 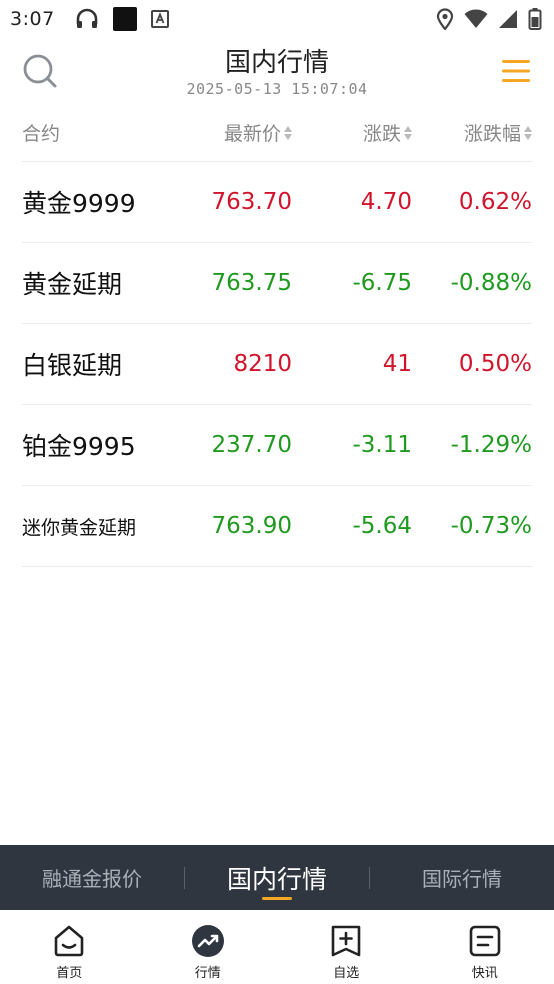 I want to click on latest-price: 763.90, so click(x=251, y=526).